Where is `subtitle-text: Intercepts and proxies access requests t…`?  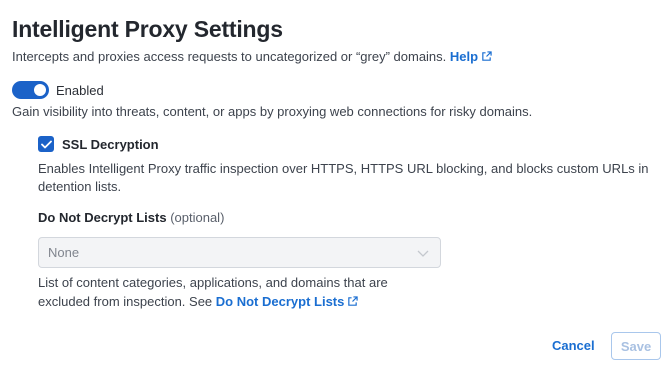
subtitle-text: Intercepts and proxies access requests t… is located at coordinates (229, 56).